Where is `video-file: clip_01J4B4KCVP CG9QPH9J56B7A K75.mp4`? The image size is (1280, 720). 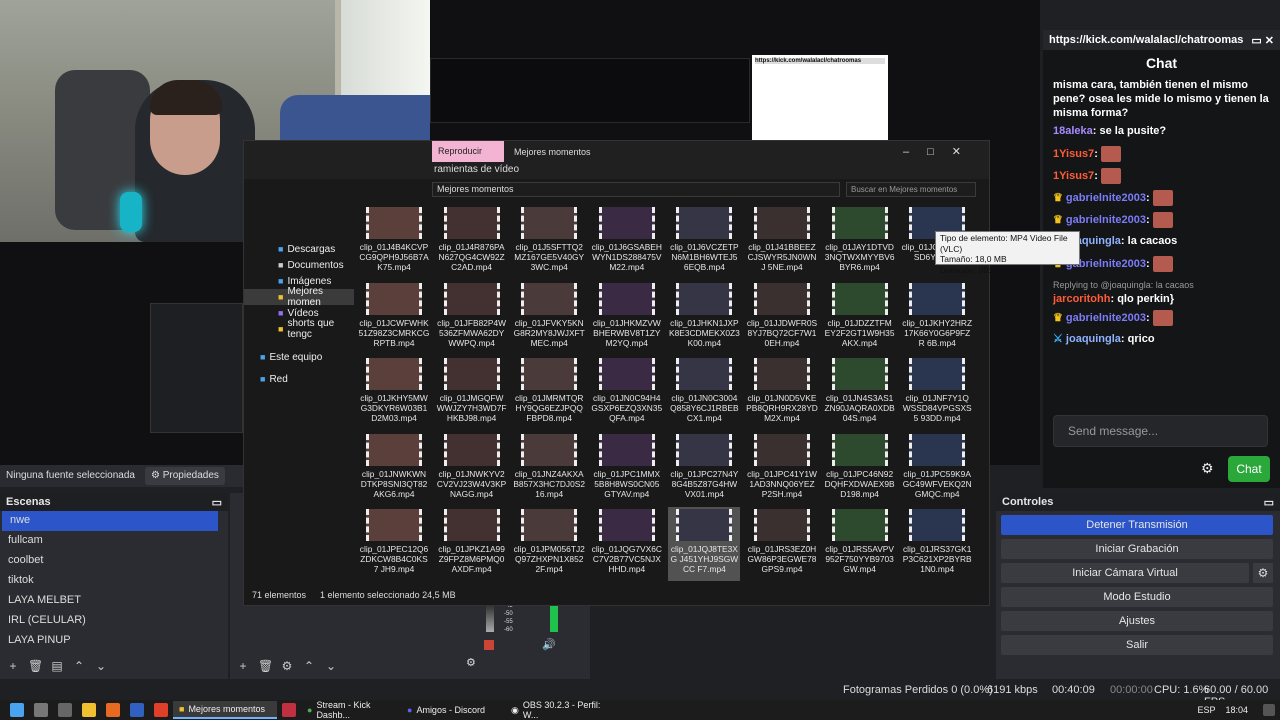 video-file: clip_01J4B4KCVP CG9QPH9J56B7A K75.mp4 is located at coordinates (394, 242).